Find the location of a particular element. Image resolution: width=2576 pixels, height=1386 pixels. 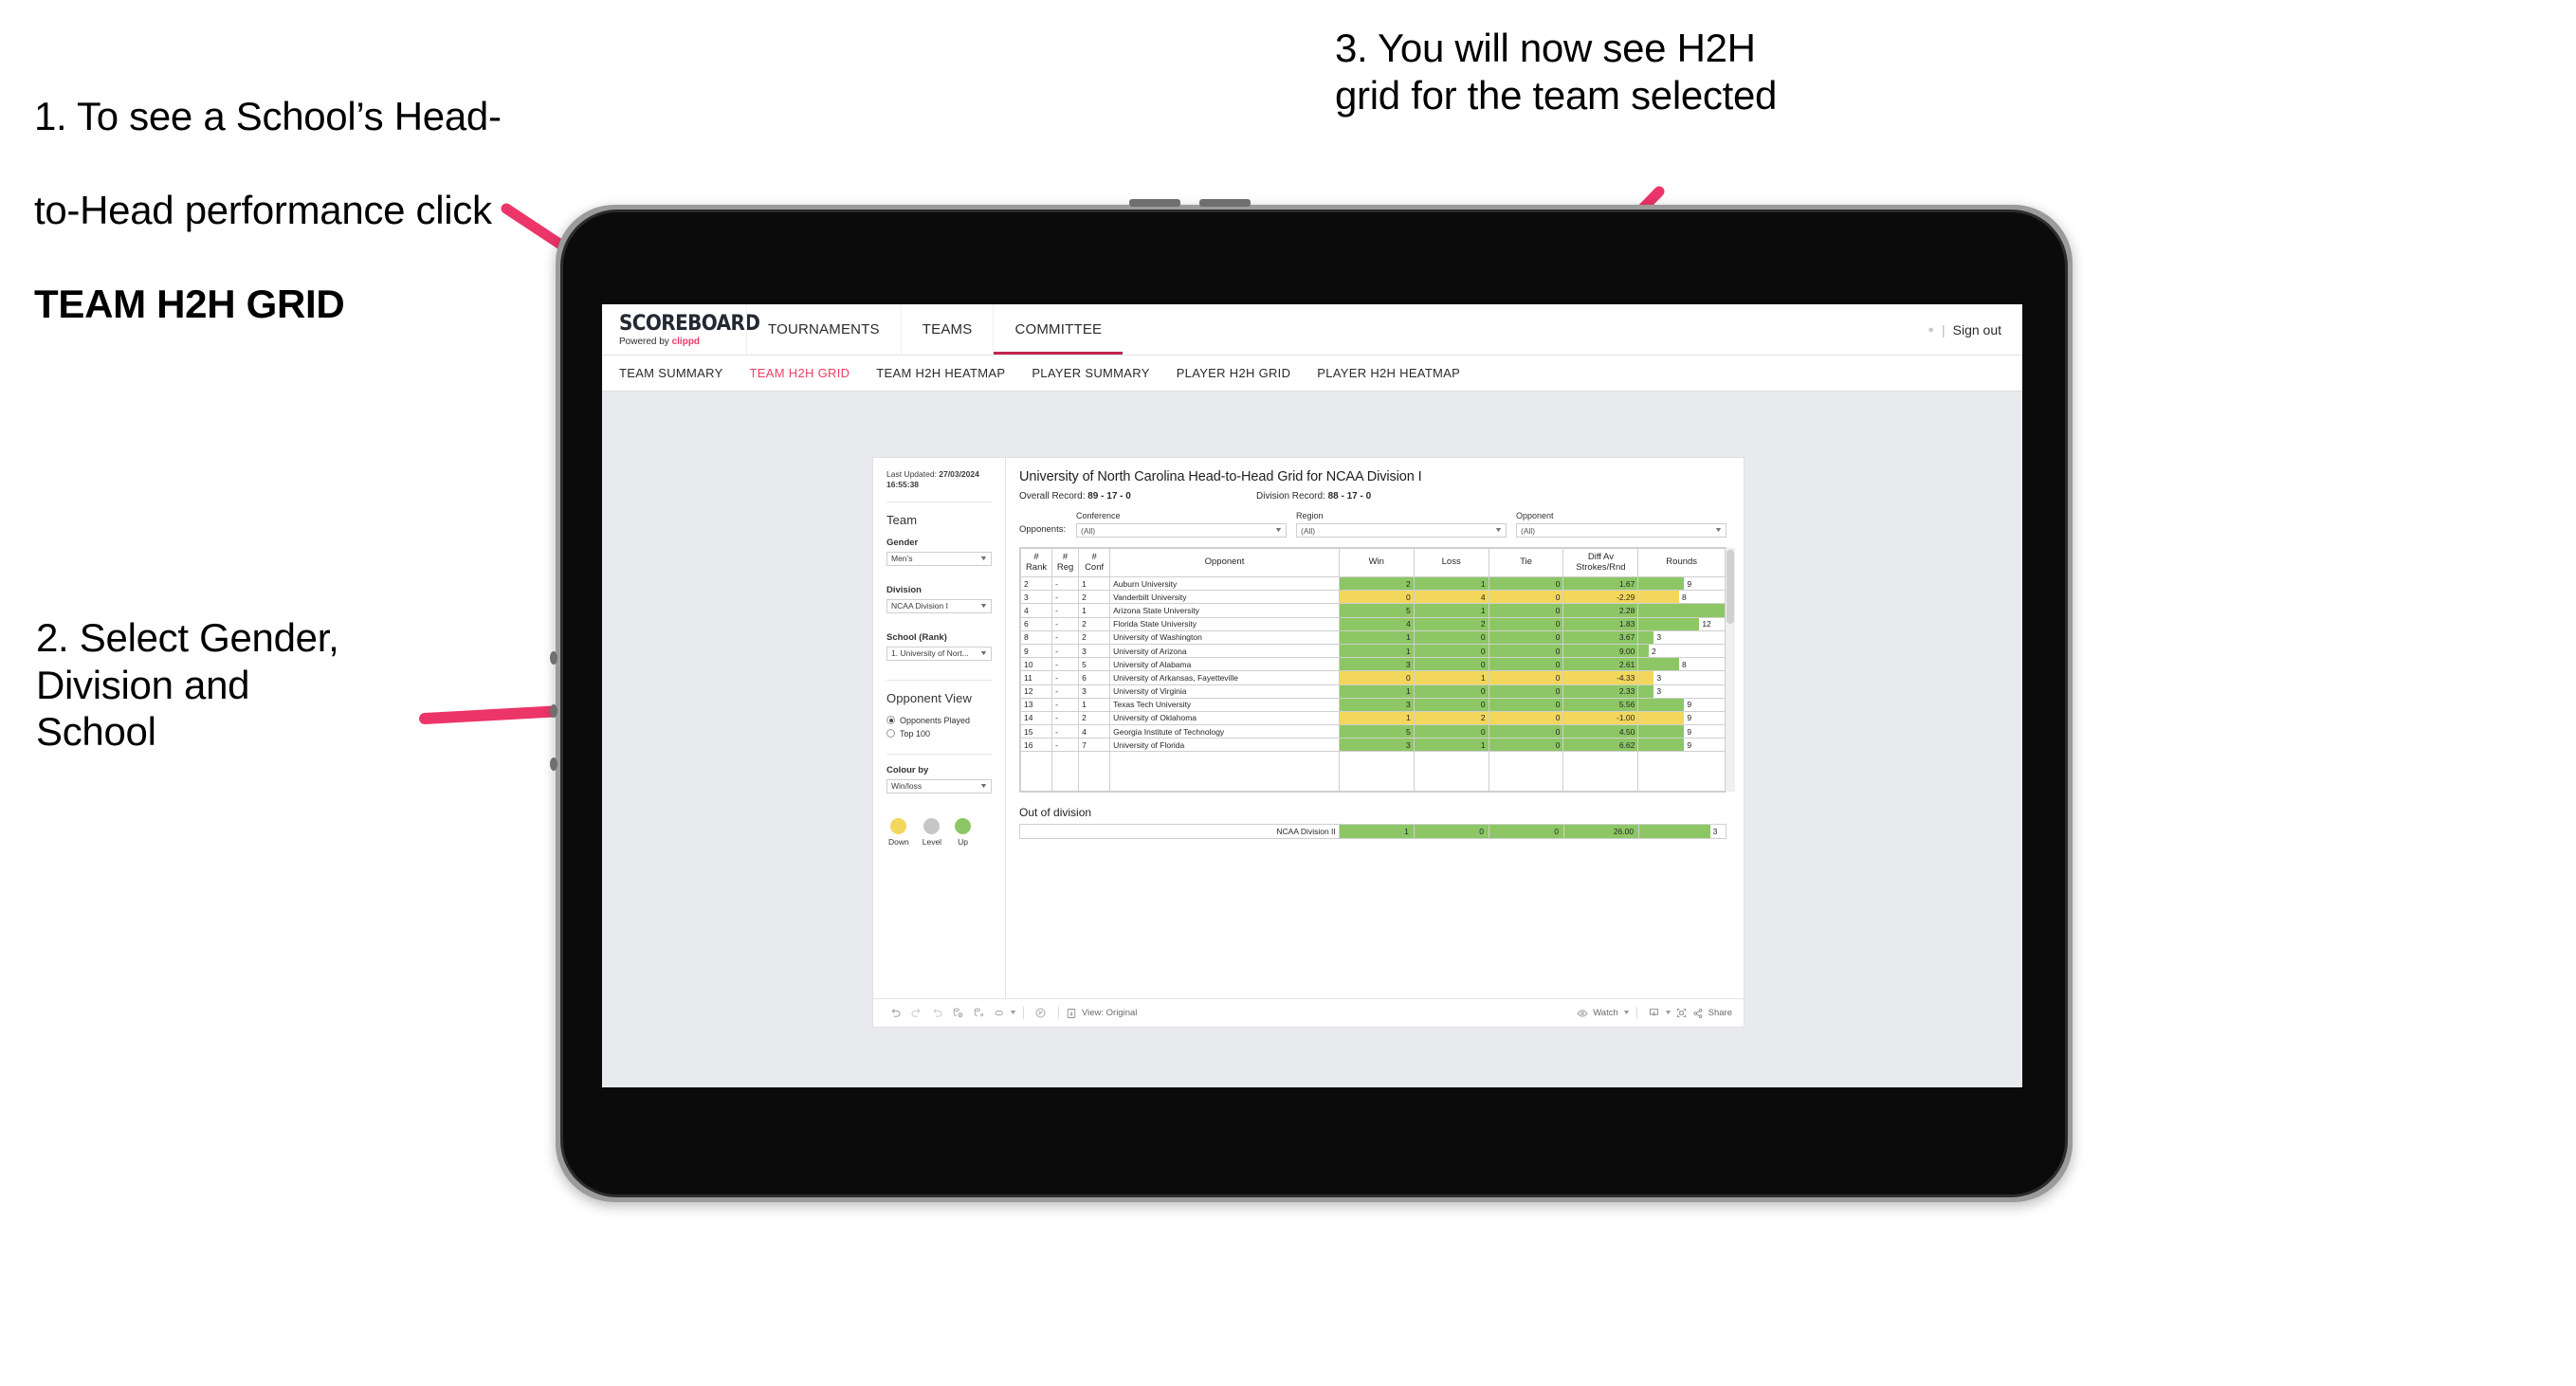

division-select: NCAA Division I ▼ is located at coordinates (939, 605).